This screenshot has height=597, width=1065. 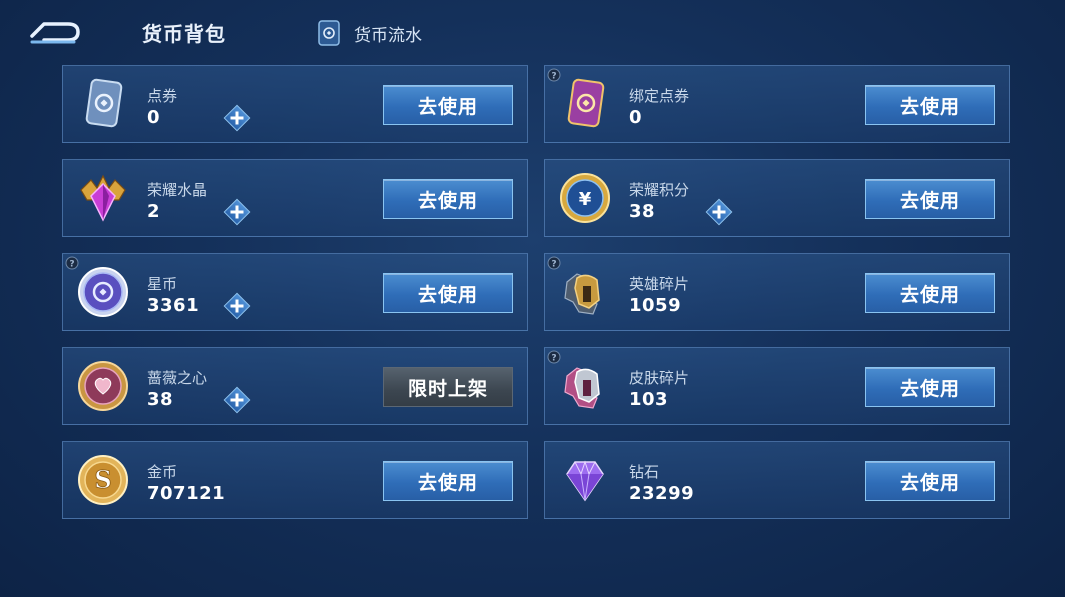 What do you see at coordinates (177, 378) in the screenshot?
I see `currency-name: 蔷薇之心` at bounding box center [177, 378].